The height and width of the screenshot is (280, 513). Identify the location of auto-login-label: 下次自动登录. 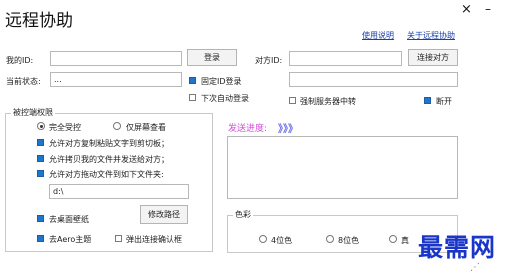
(225, 98).